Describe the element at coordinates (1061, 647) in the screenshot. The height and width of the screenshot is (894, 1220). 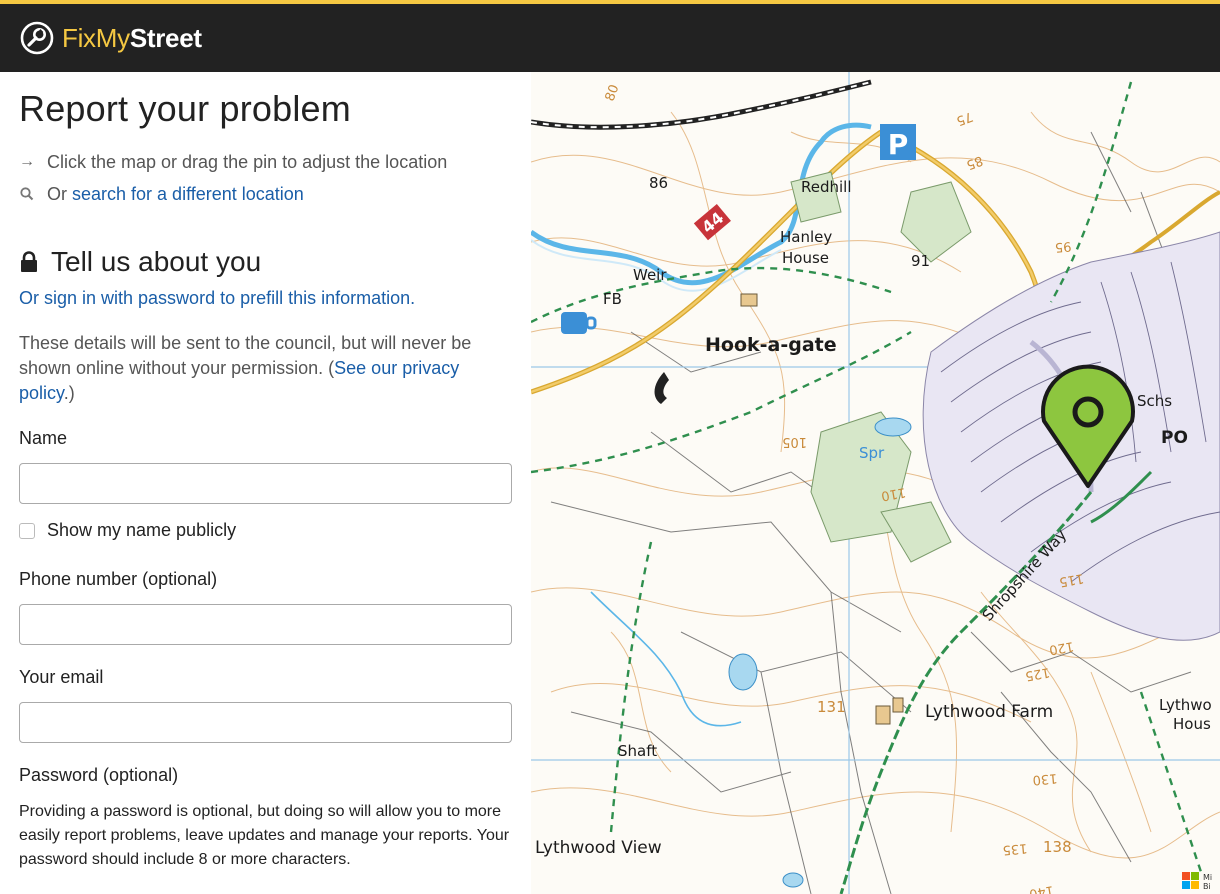
I see `label-contour-120: 120` at that location.